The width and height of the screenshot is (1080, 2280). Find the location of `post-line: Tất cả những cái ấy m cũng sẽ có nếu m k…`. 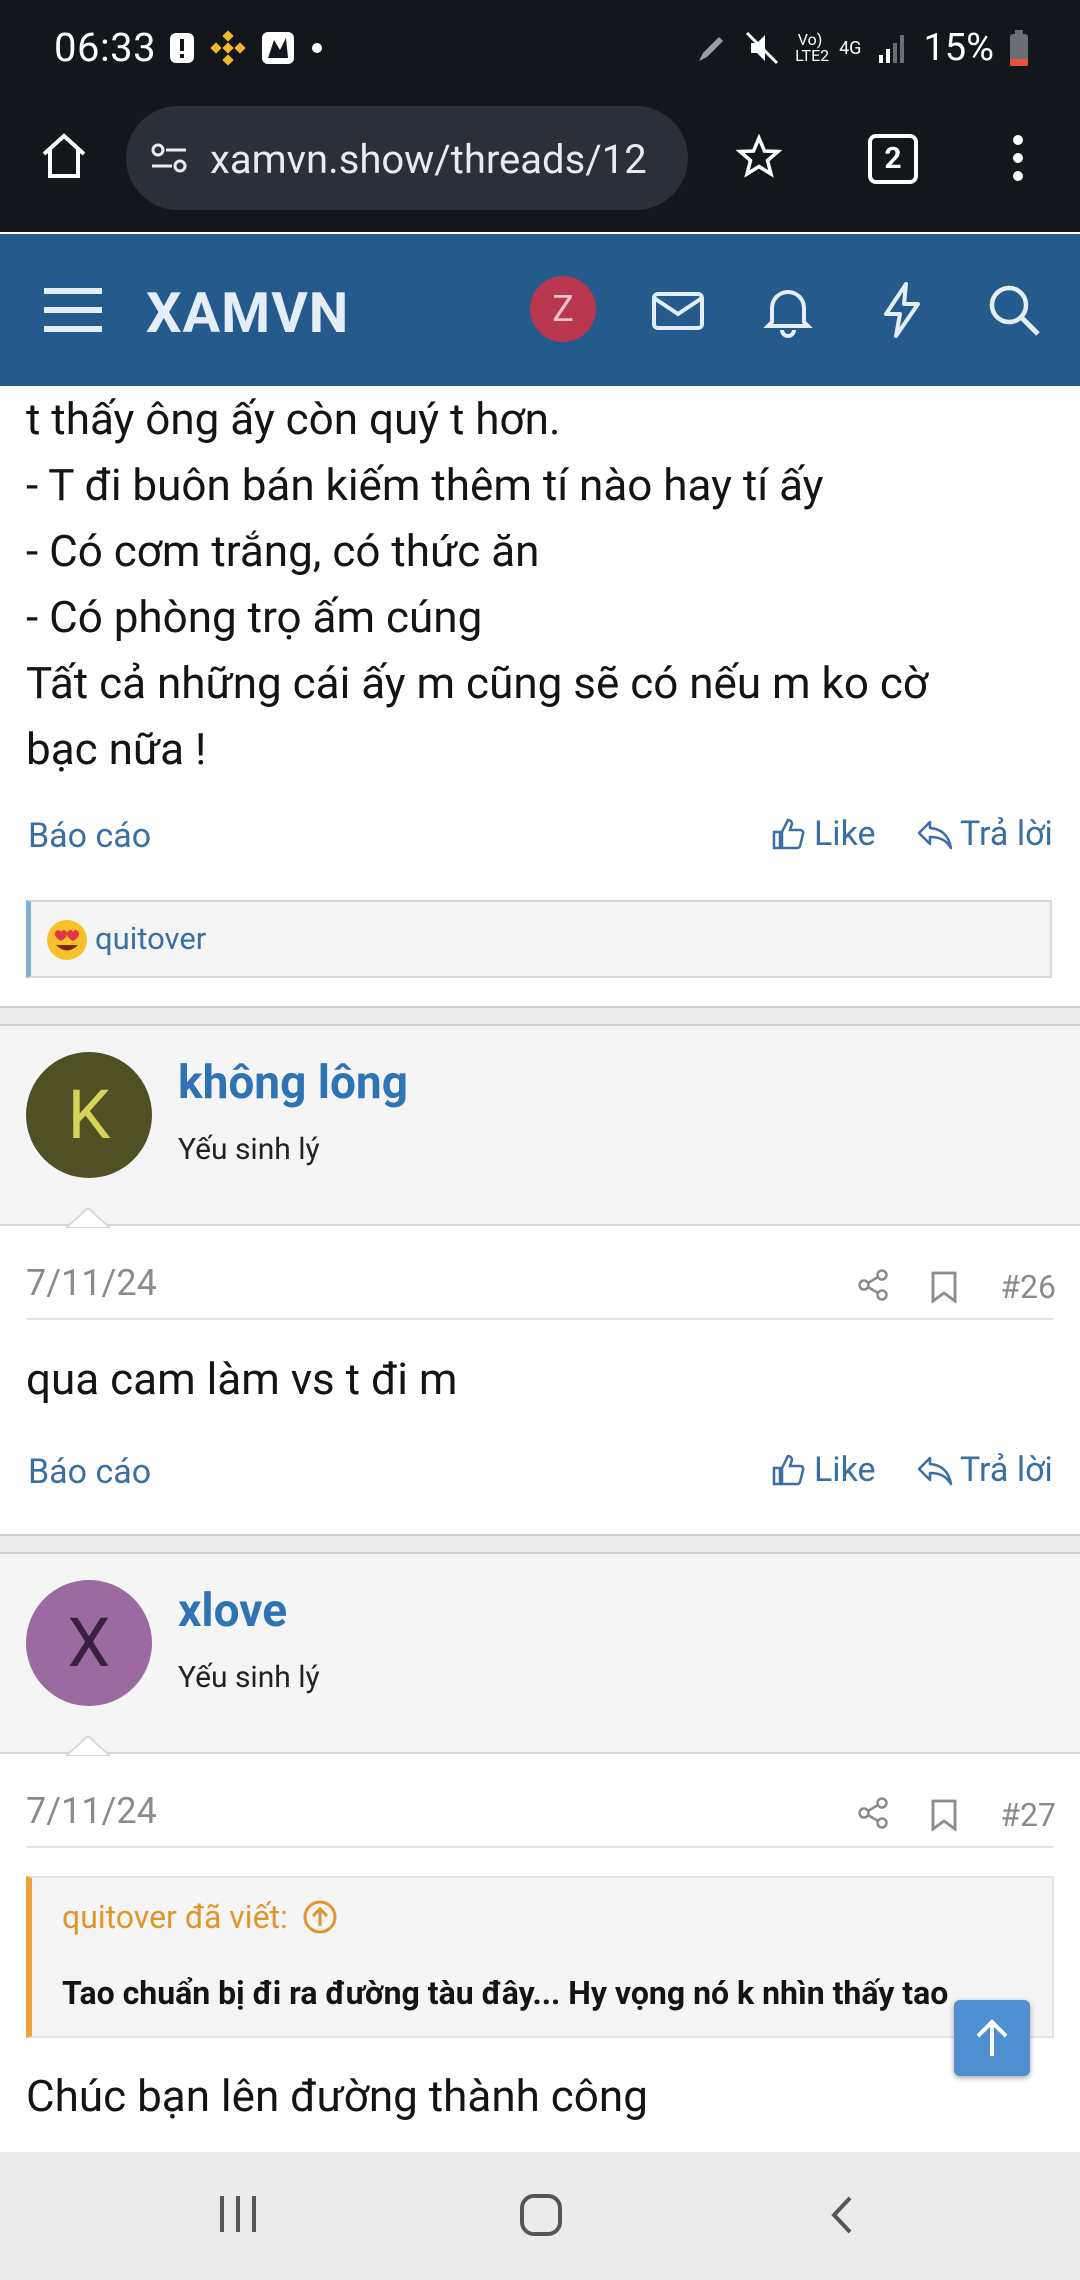

post-line: Tất cả những cái ấy m cũng sẽ có nếu m k… is located at coordinates (477, 683).